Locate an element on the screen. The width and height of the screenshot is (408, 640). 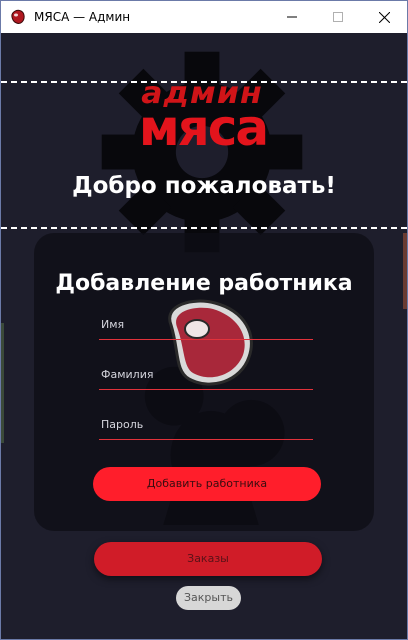
maximize-icon is located at coordinates (338, 17).